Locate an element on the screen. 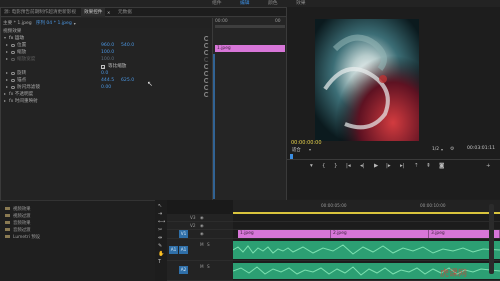  sequence-clip-link: 序列 04 * 1.jpeg is located at coordinates (54, 23).